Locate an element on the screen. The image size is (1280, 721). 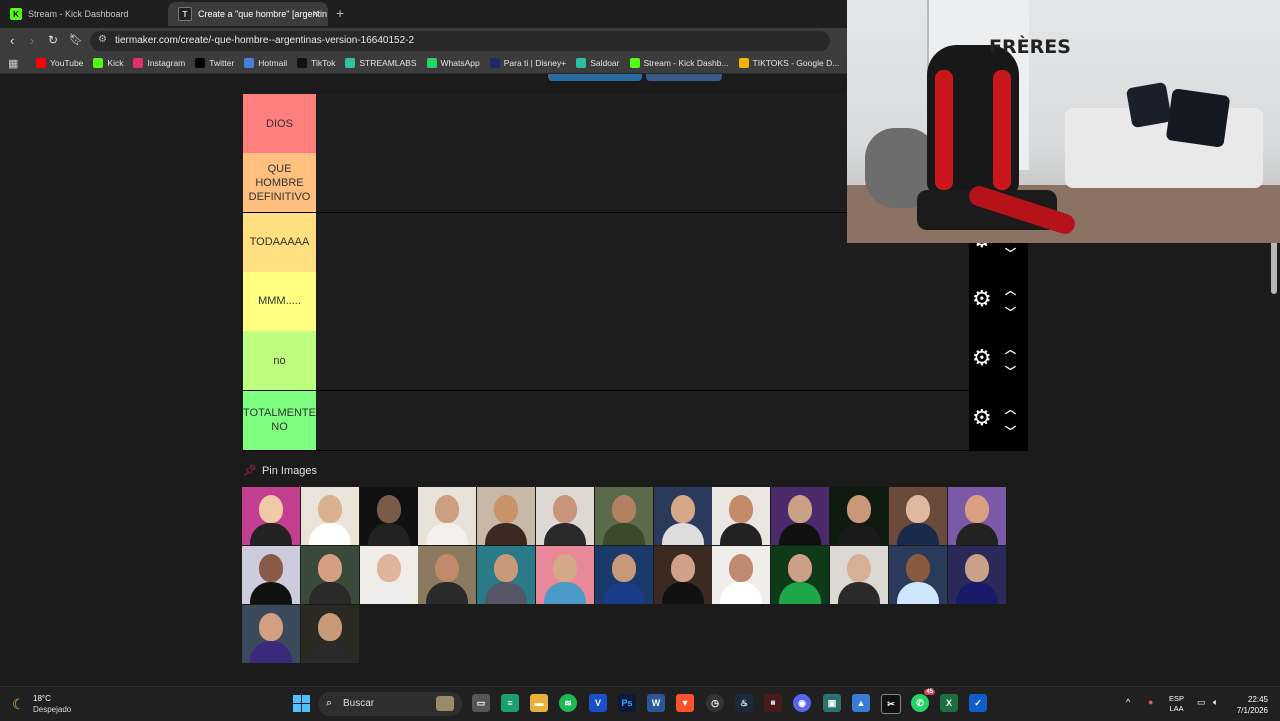
steam-icon: ♨ is located at coordinates (744, 703).